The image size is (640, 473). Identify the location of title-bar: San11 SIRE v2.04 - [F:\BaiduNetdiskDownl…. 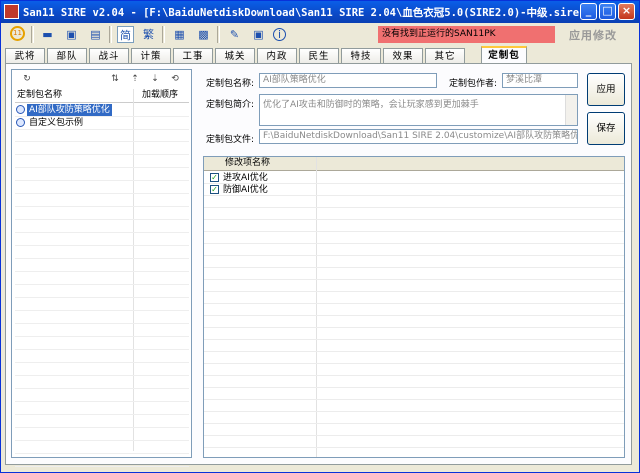
(320, 12).